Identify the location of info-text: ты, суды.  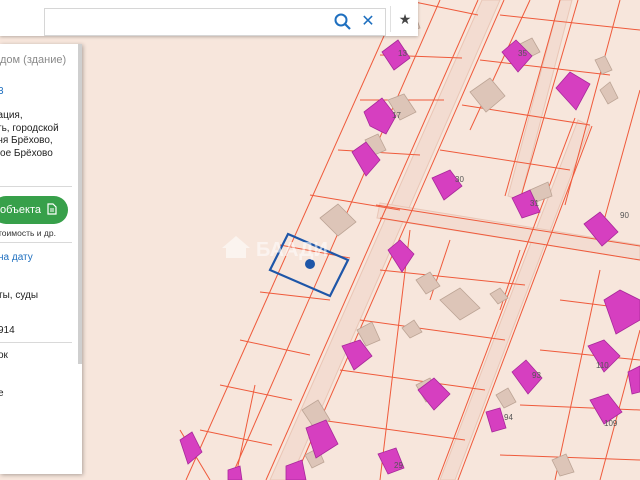
(19, 295).